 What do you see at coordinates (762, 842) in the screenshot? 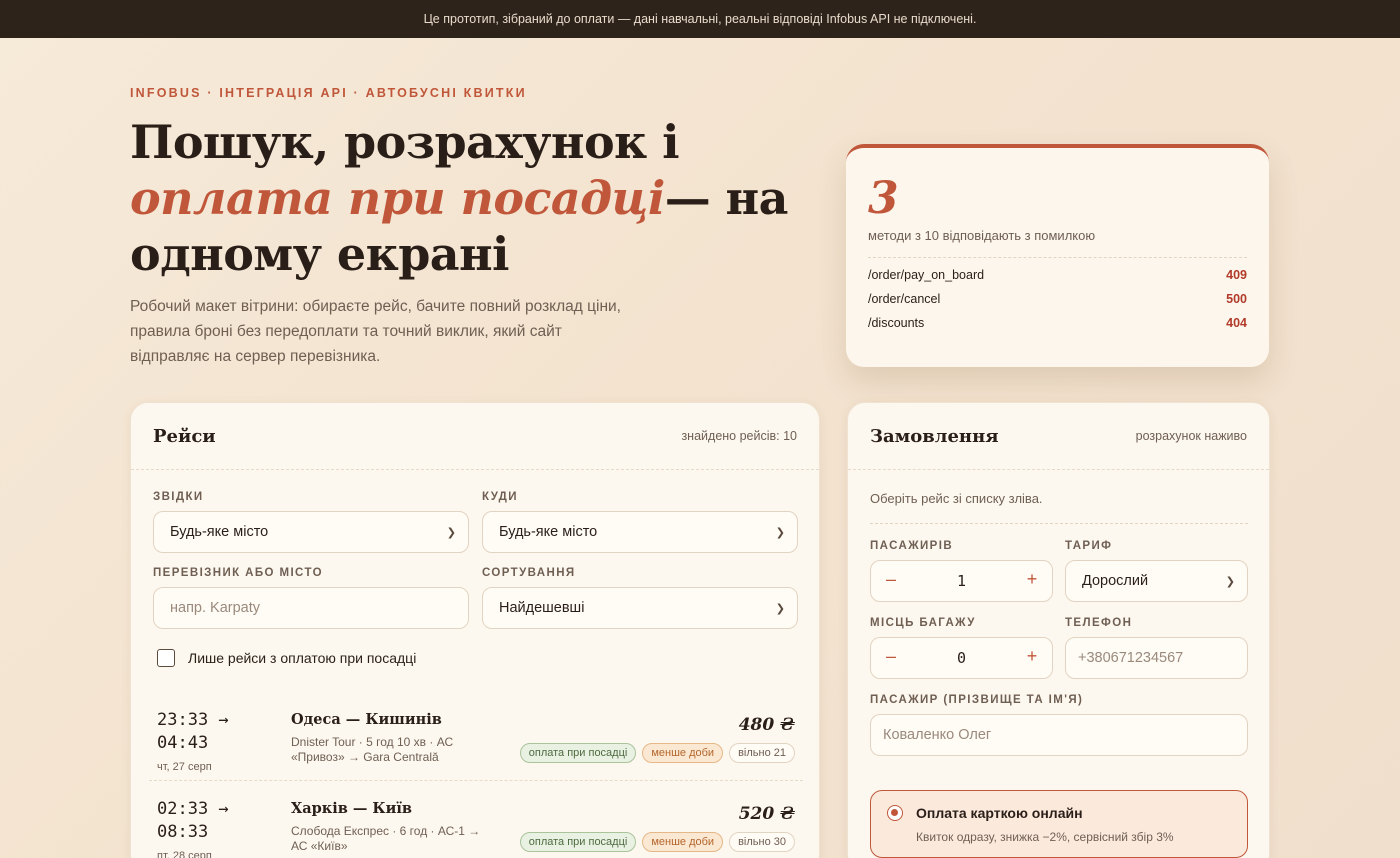
I see `seats-badge: вільно 30` at bounding box center [762, 842].